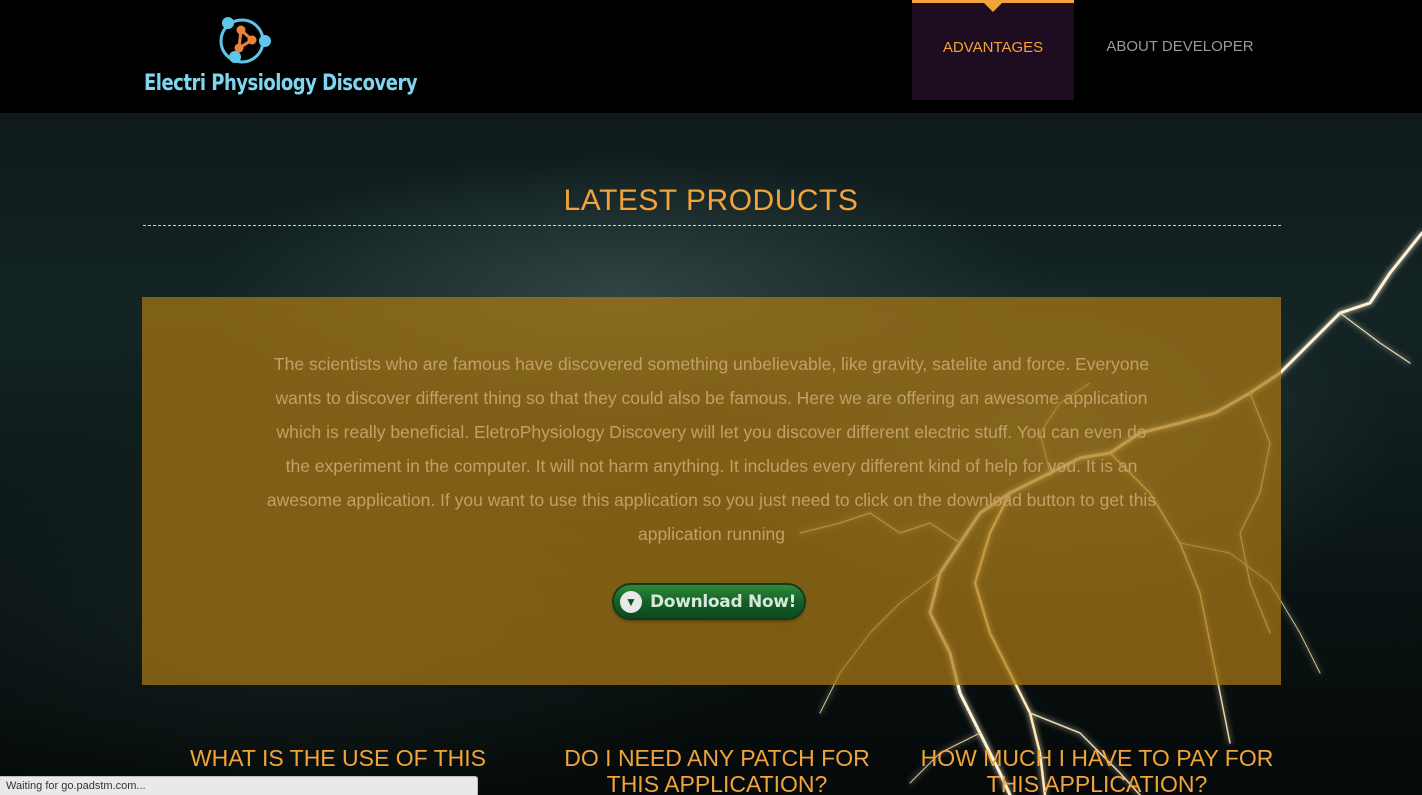 This screenshot has height=795, width=1422. Describe the element at coordinates (281, 57) in the screenshot. I see `site-logo: Electri Physiology Discovery` at that location.